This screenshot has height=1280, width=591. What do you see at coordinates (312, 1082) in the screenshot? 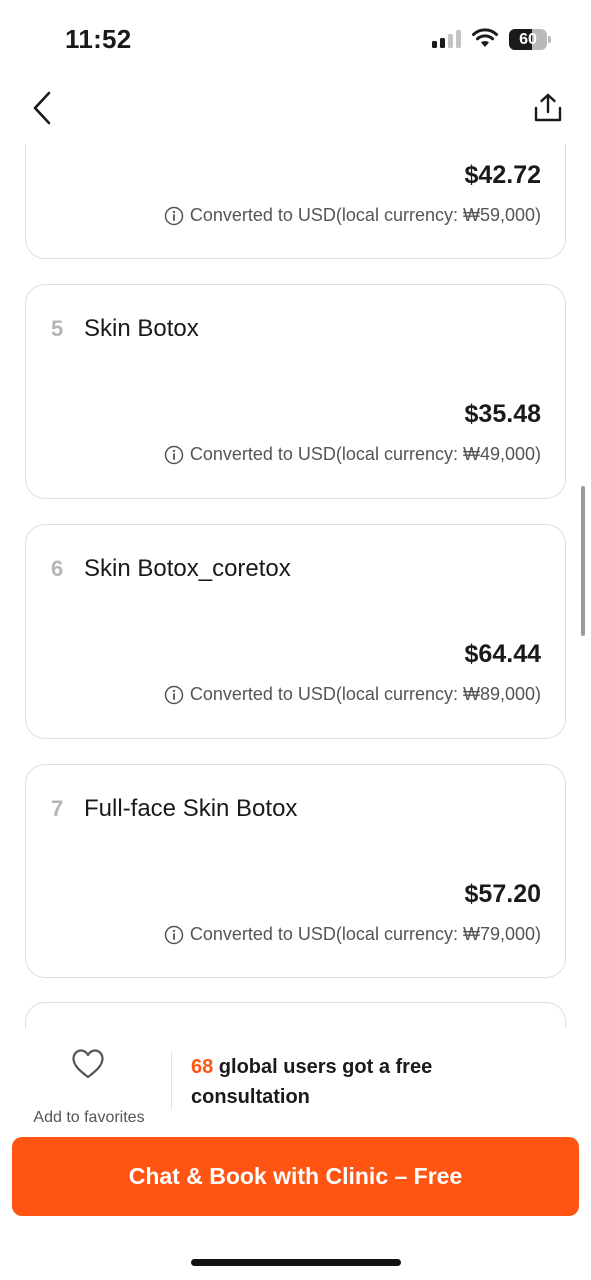
I see `consult-text: global users got a free consultation` at bounding box center [312, 1082].